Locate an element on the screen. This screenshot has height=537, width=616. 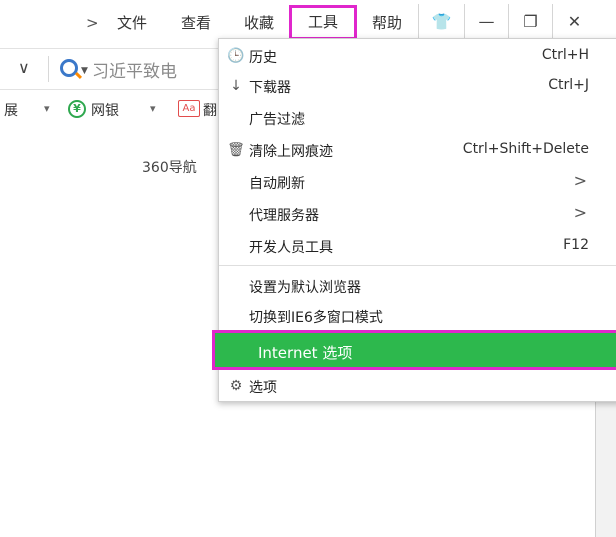
menu-item-shortcut: Ctrl+J is located at coordinates (568, 85).